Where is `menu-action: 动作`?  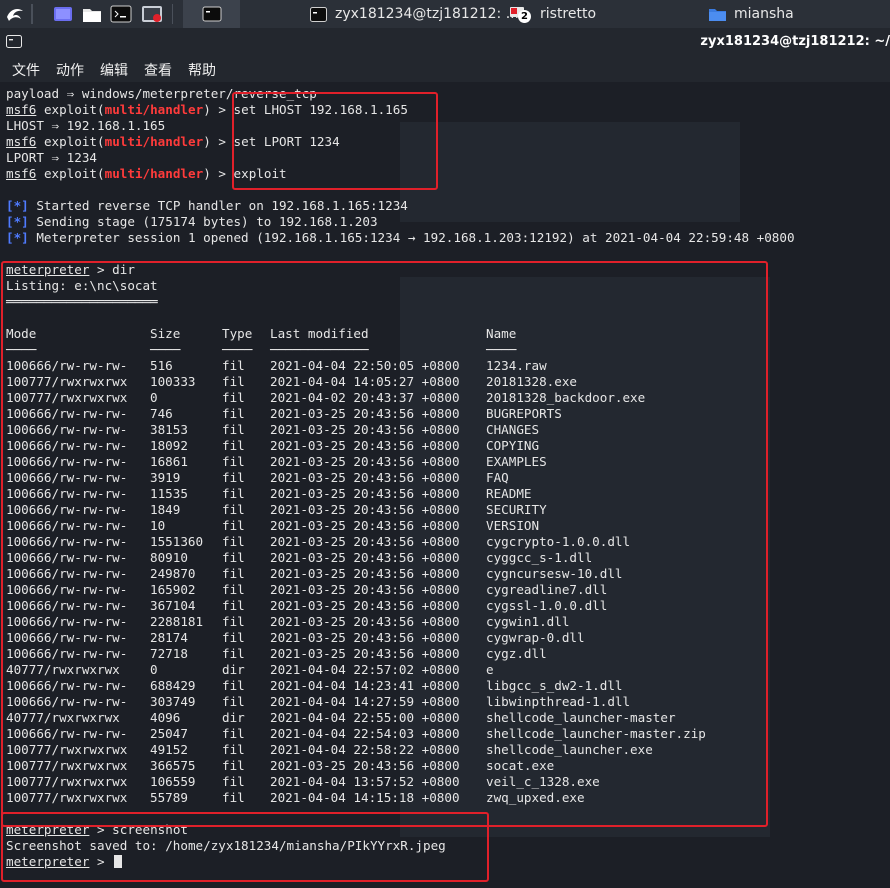 menu-action: 动作 is located at coordinates (70, 70).